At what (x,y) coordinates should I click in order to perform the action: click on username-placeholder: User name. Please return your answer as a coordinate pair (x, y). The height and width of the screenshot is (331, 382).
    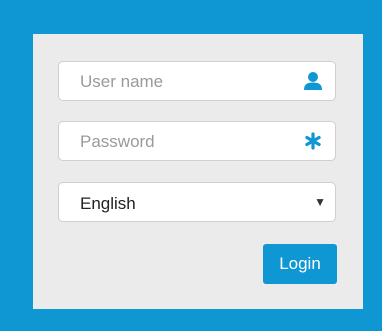
    Looking at the image, I should click on (122, 81).